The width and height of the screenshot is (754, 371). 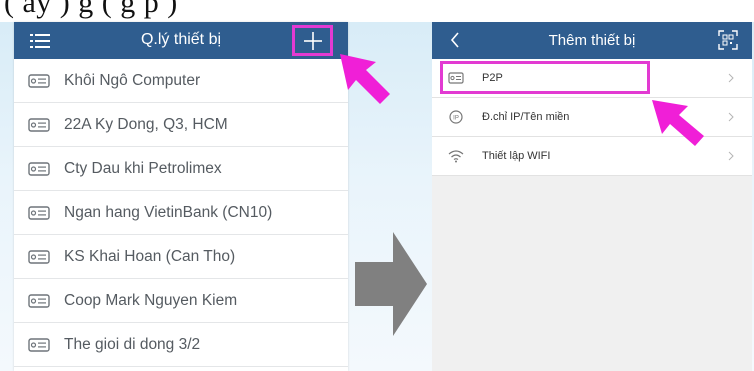 I want to click on device-item: KS Khai Hoan (Can Tho), so click(x=181, y=257).